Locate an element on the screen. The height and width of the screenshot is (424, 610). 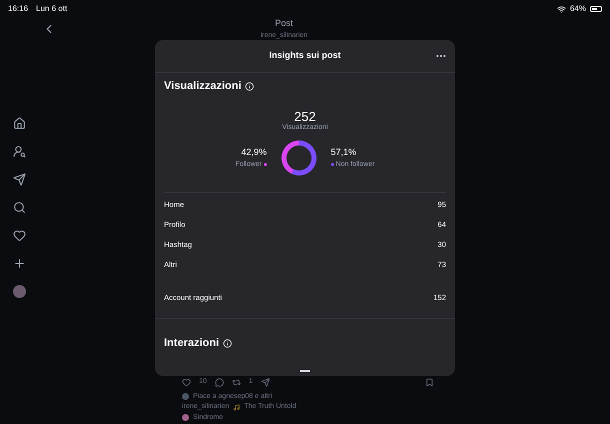
panel-title: Insights sui post is located at coordinates (305, 55).